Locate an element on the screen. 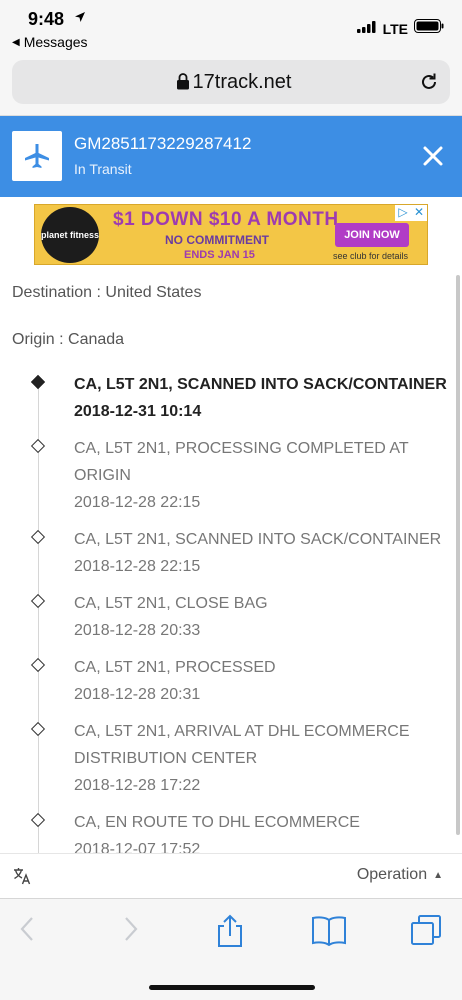  caret-up-icon: ▲ is located at coordinates (438, 875).